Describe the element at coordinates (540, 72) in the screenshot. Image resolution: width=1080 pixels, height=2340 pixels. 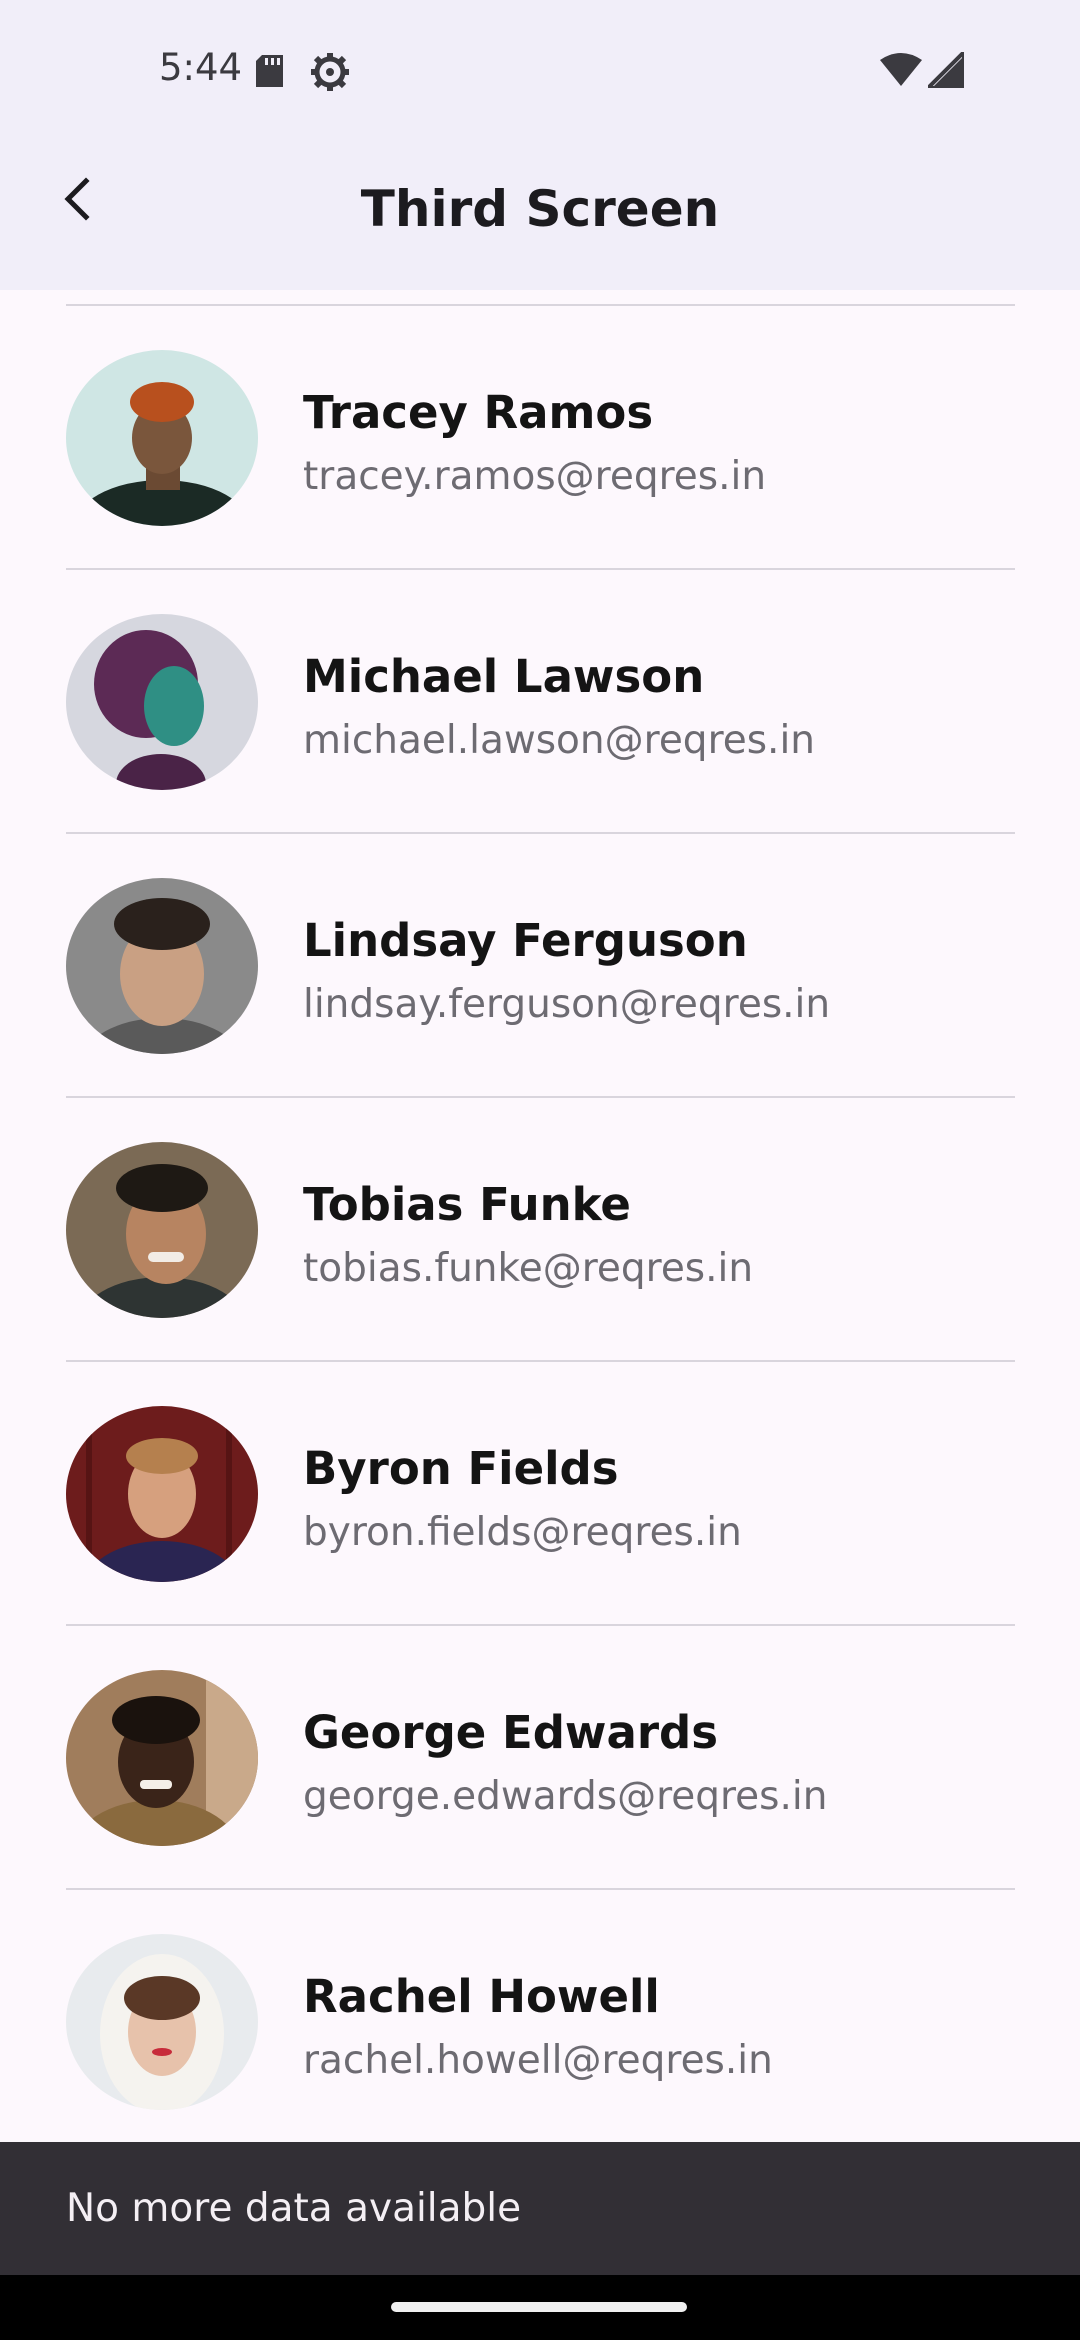
I see `status-bar: 5:44` at that location.